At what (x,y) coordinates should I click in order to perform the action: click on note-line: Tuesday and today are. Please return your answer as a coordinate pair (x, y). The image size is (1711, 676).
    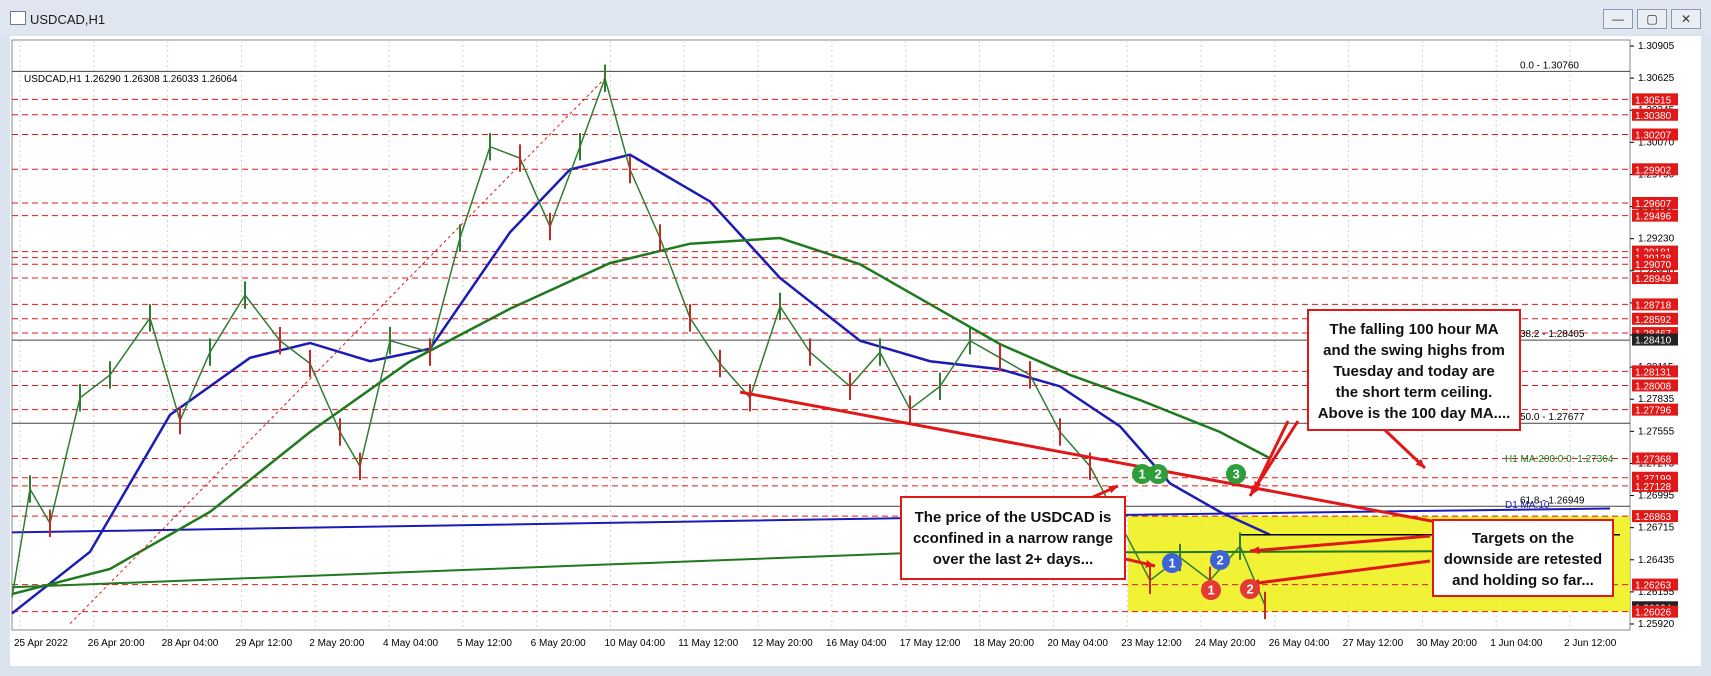
    Looking at the image, I should click on (1414, 371).